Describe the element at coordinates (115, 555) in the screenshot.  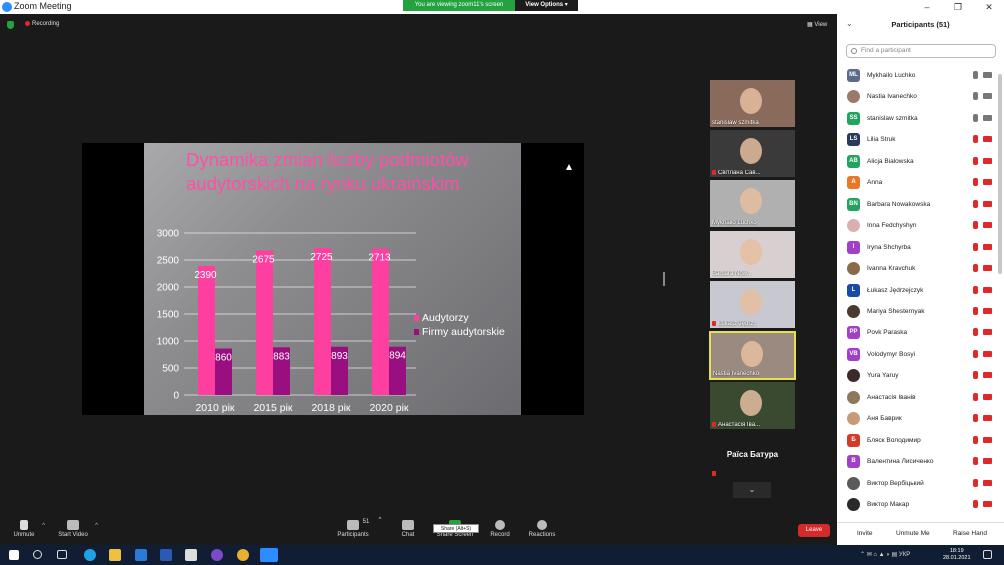
I see `file-explorer-icon` at that location.